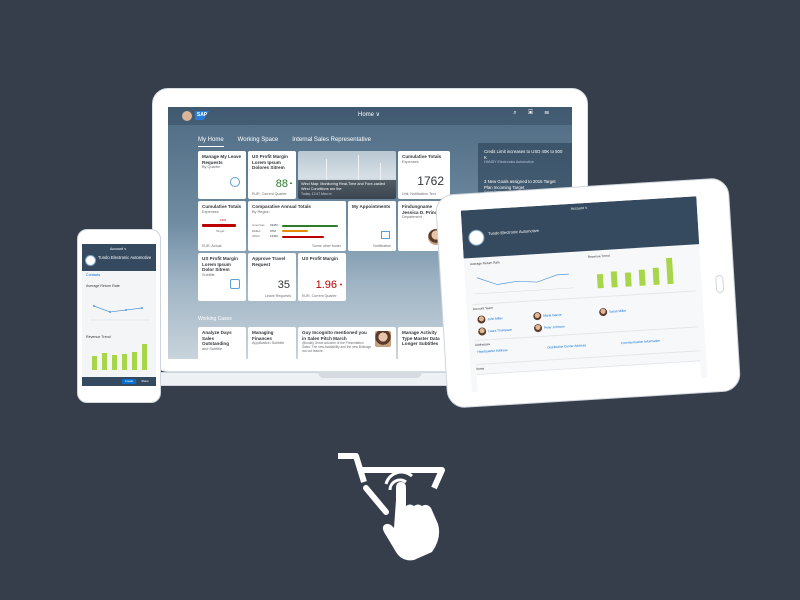 The width and height of the screenshot is (800, 600). What do you see at coordinates (223, 220) in the screenshot?
I see `target-value: 12M` at bounding box center [223, 220].